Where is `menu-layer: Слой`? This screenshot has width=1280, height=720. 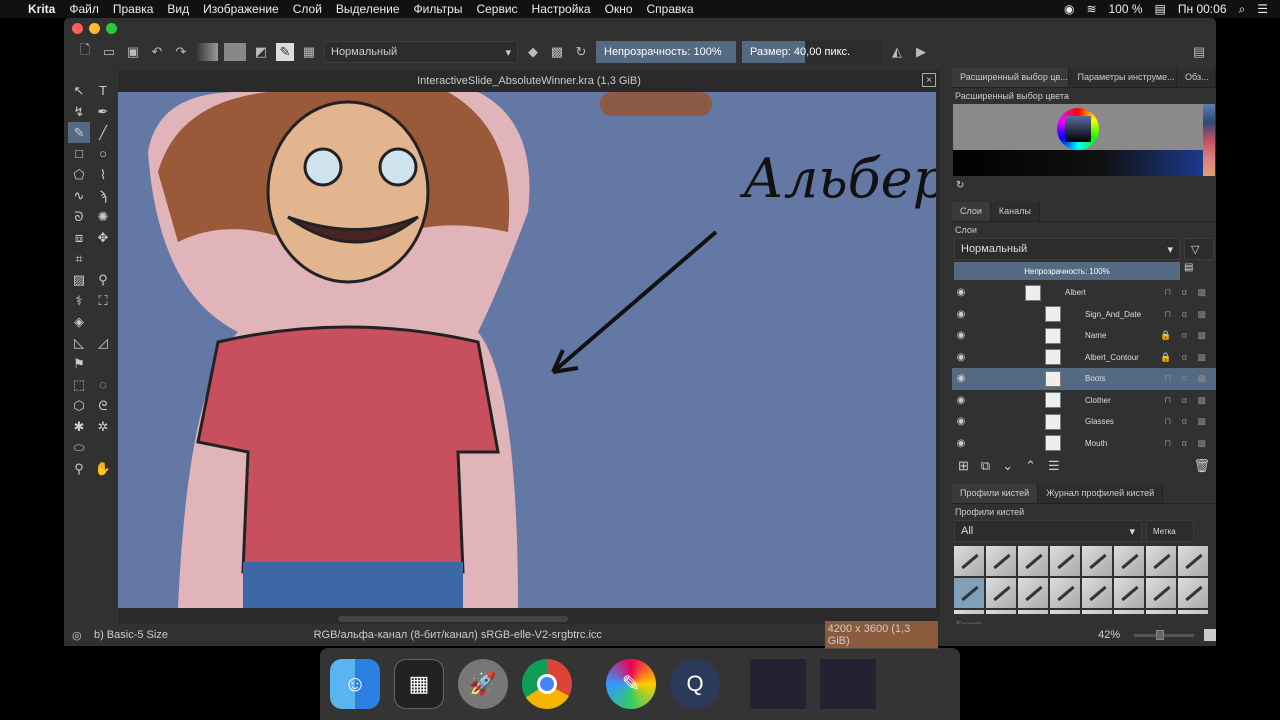 menu-layer: Слой is located at coordinates (307, 9).